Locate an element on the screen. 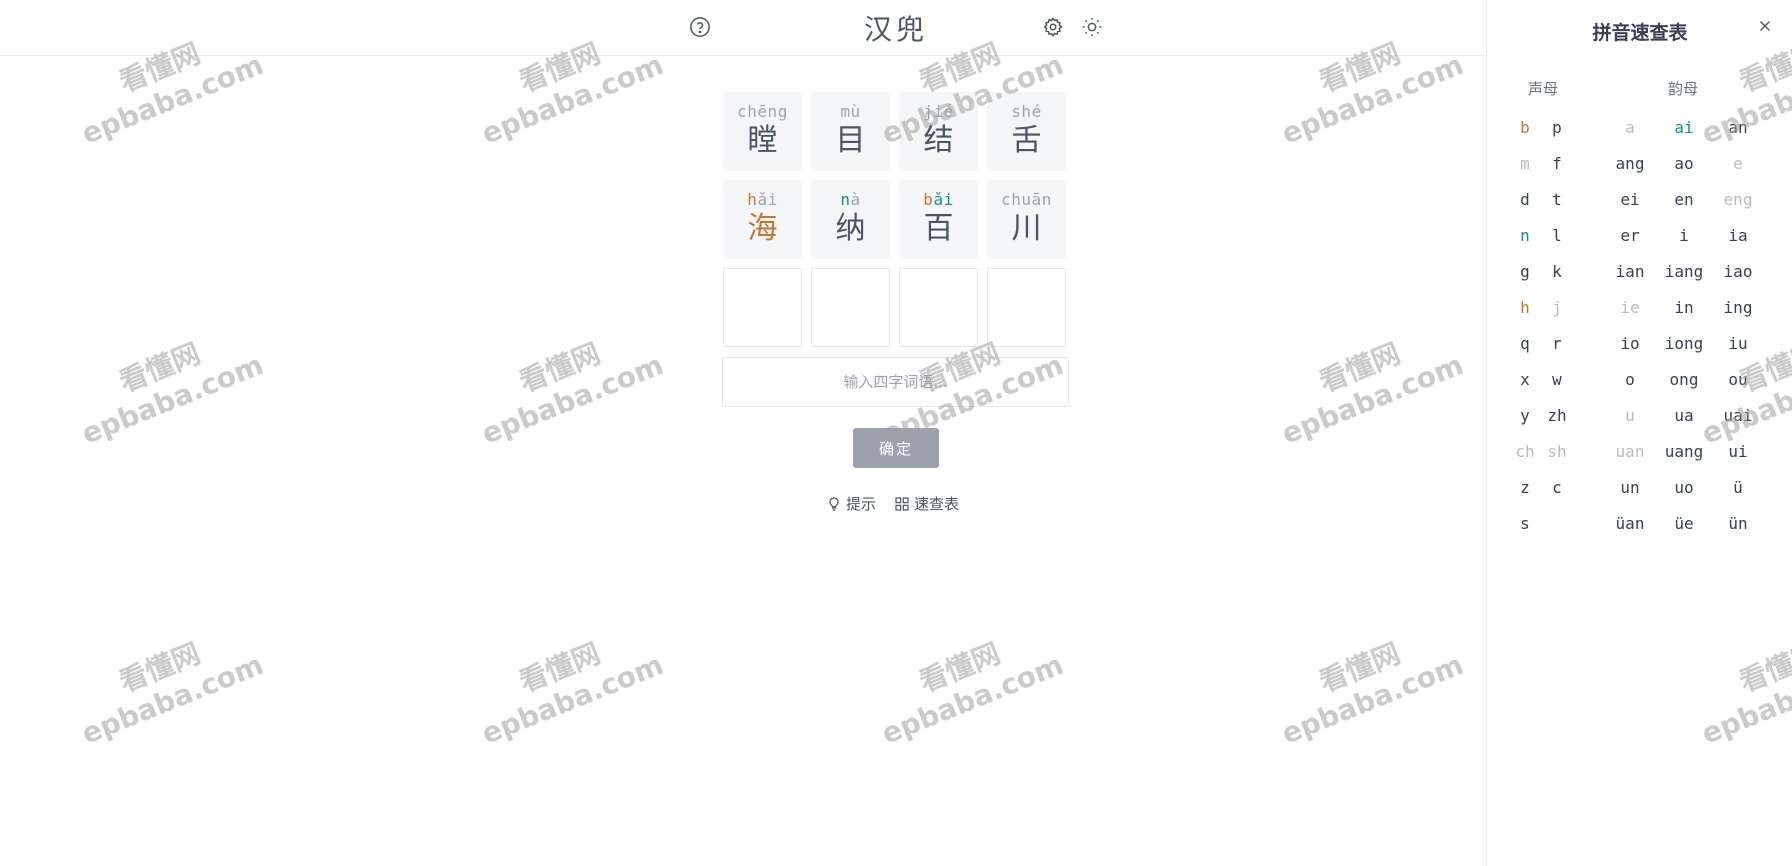  pinyin-part: ié is located at coordinates (943, 111).